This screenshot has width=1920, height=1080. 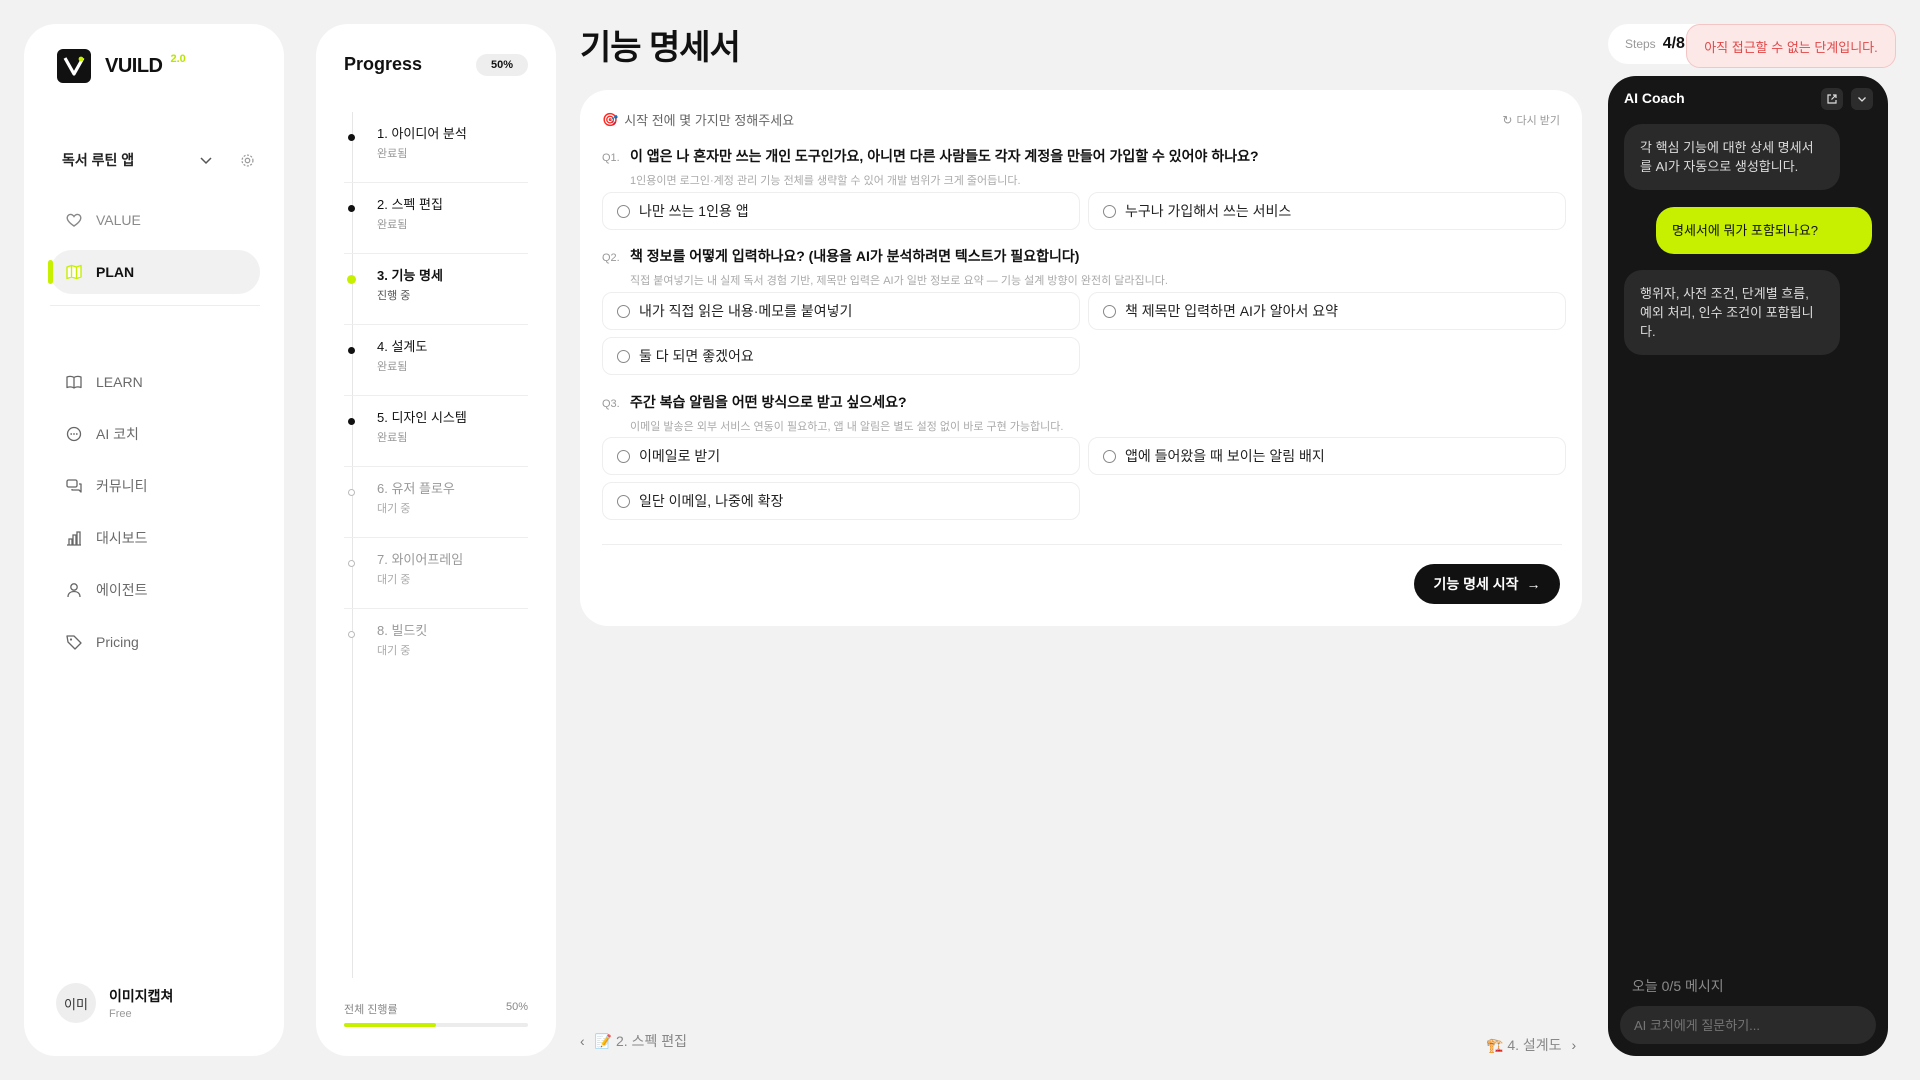 What do you see at coordinates (1487, 584) in the screenshot?
I see `start-spec-button: 기능 명세 시작 →` at bounding box center [1487, 584].